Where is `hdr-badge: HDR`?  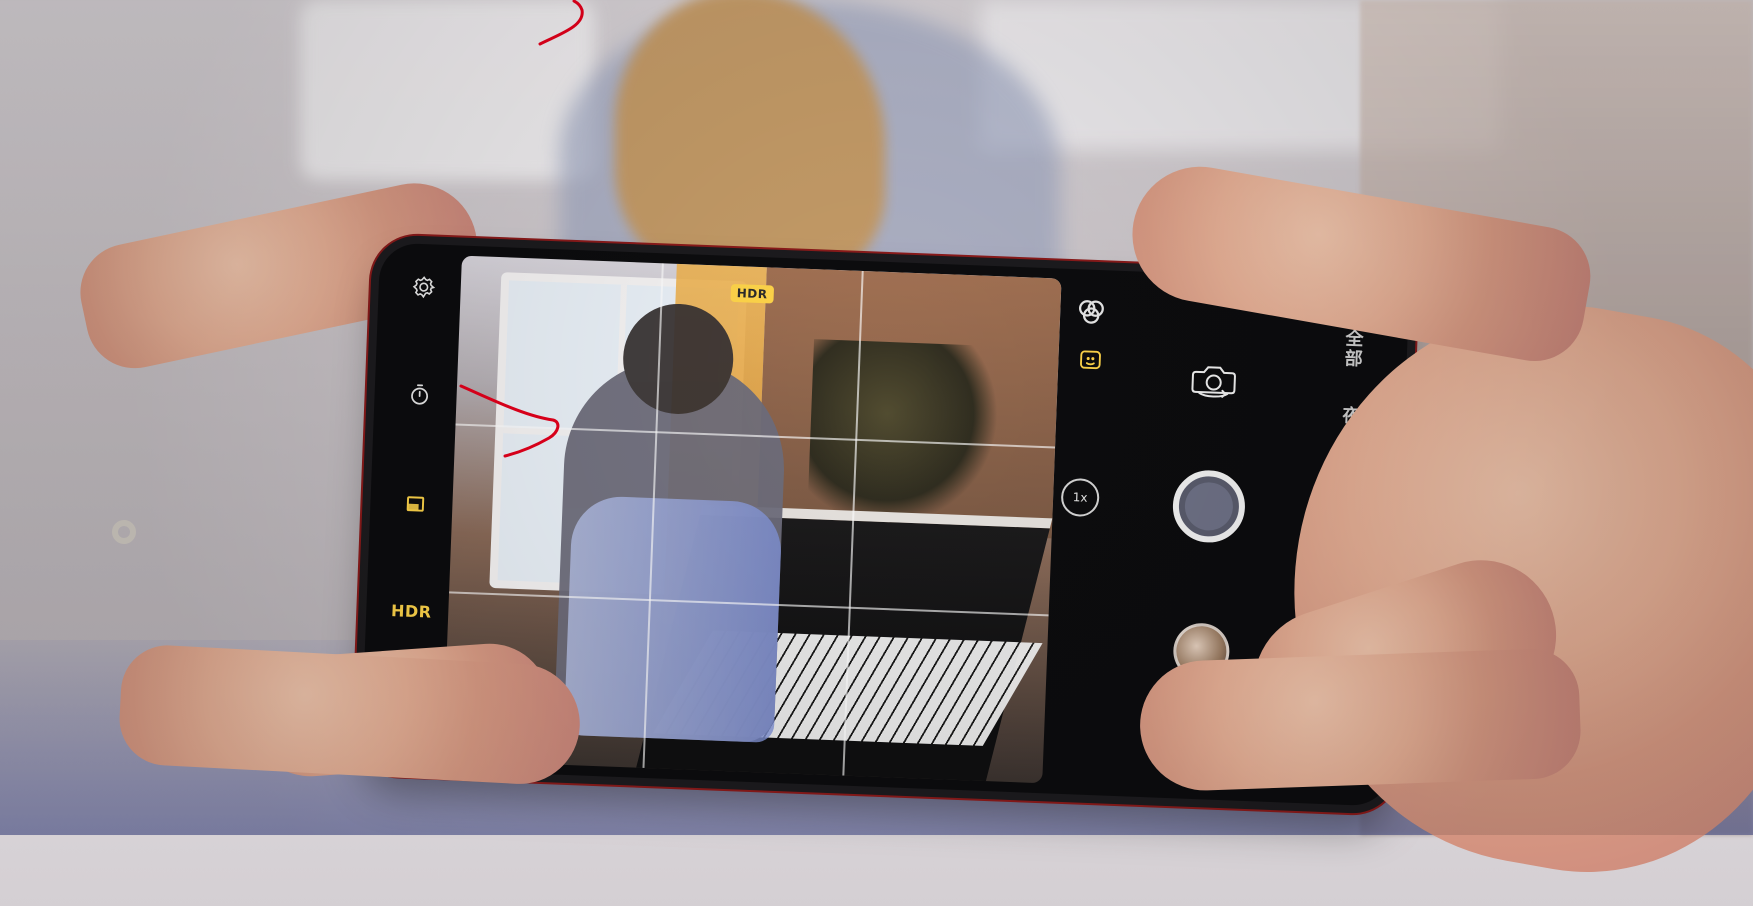 hdr-badge: HDR is located at coordinates (752, 293).